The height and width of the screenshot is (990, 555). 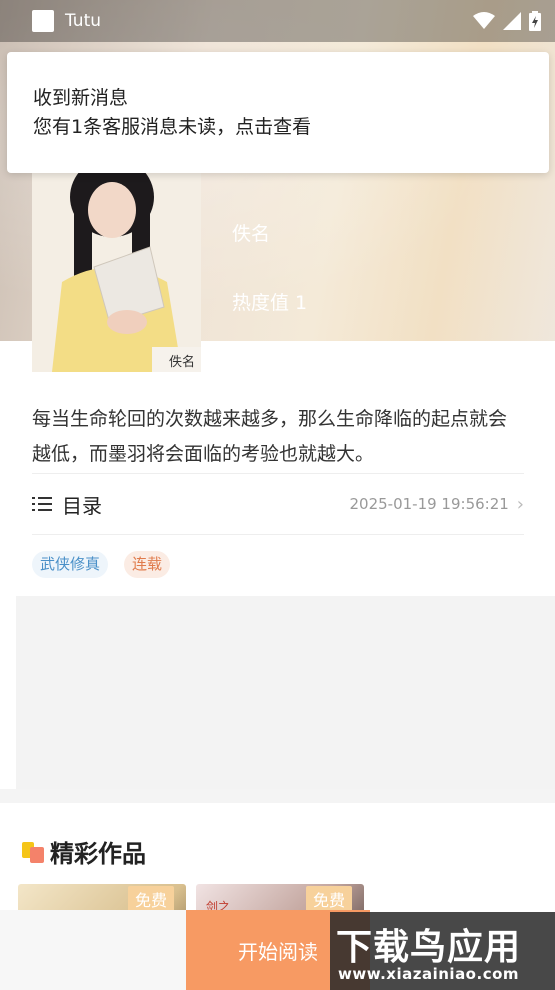 What do you see at coordinates (82, 505) in the screenshot?
I see `catalog-label: 目录` at bounding box center [82, 505].